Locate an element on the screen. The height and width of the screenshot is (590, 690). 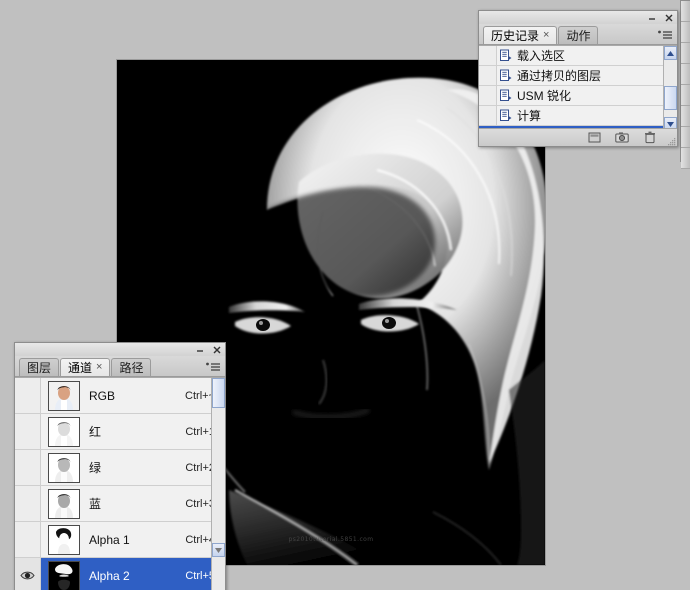
history-panel: 历史记录 × 动作 载入选区 通过拷贝的图层 USM 锐化 计算 is located at coordinates (578, 78).